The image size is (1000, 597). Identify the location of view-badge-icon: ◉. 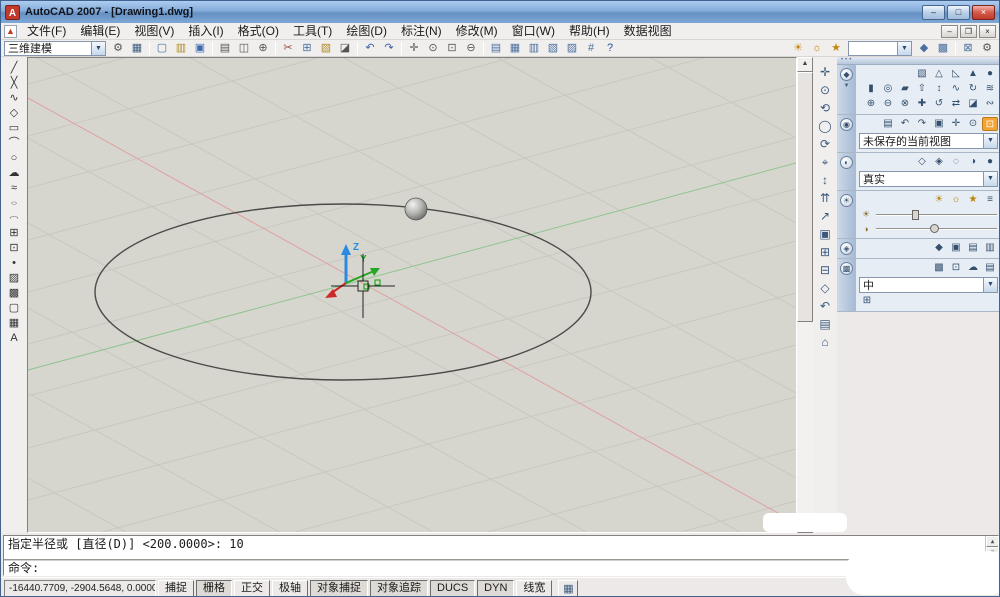
(846, 124).